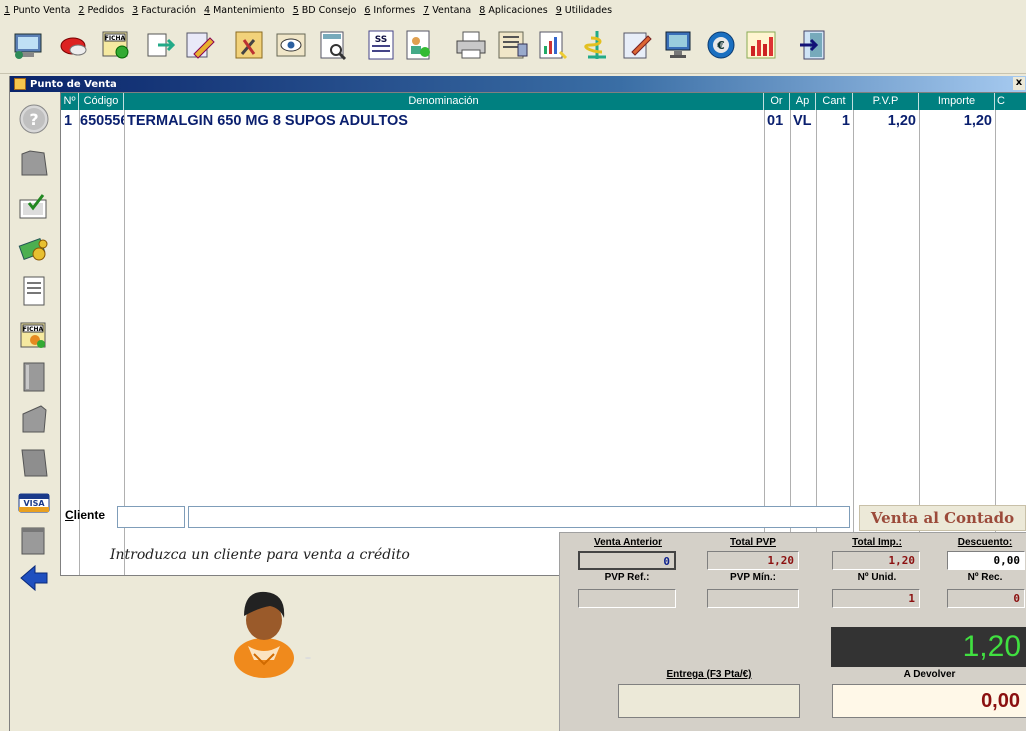  What do you see at coordinates (628, 542) in the screenshot?
I see `venta-anterior-label: Venta Anterior` at bounding box center [628, 542].